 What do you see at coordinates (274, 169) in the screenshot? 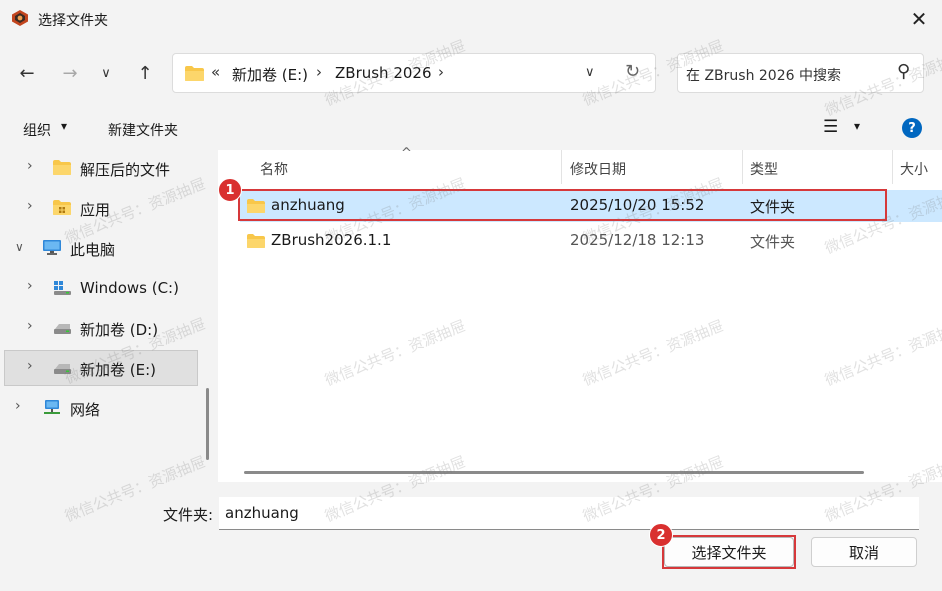
I see `column-header-name: 名称` at bounding box center [274, 169].